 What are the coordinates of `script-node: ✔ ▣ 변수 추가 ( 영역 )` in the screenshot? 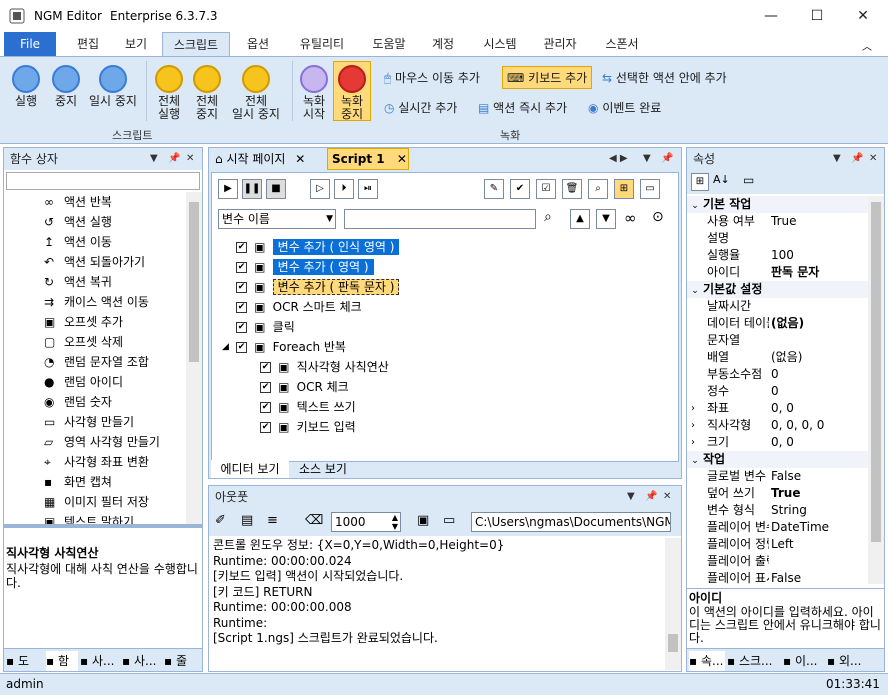 It's located at (446, 267).